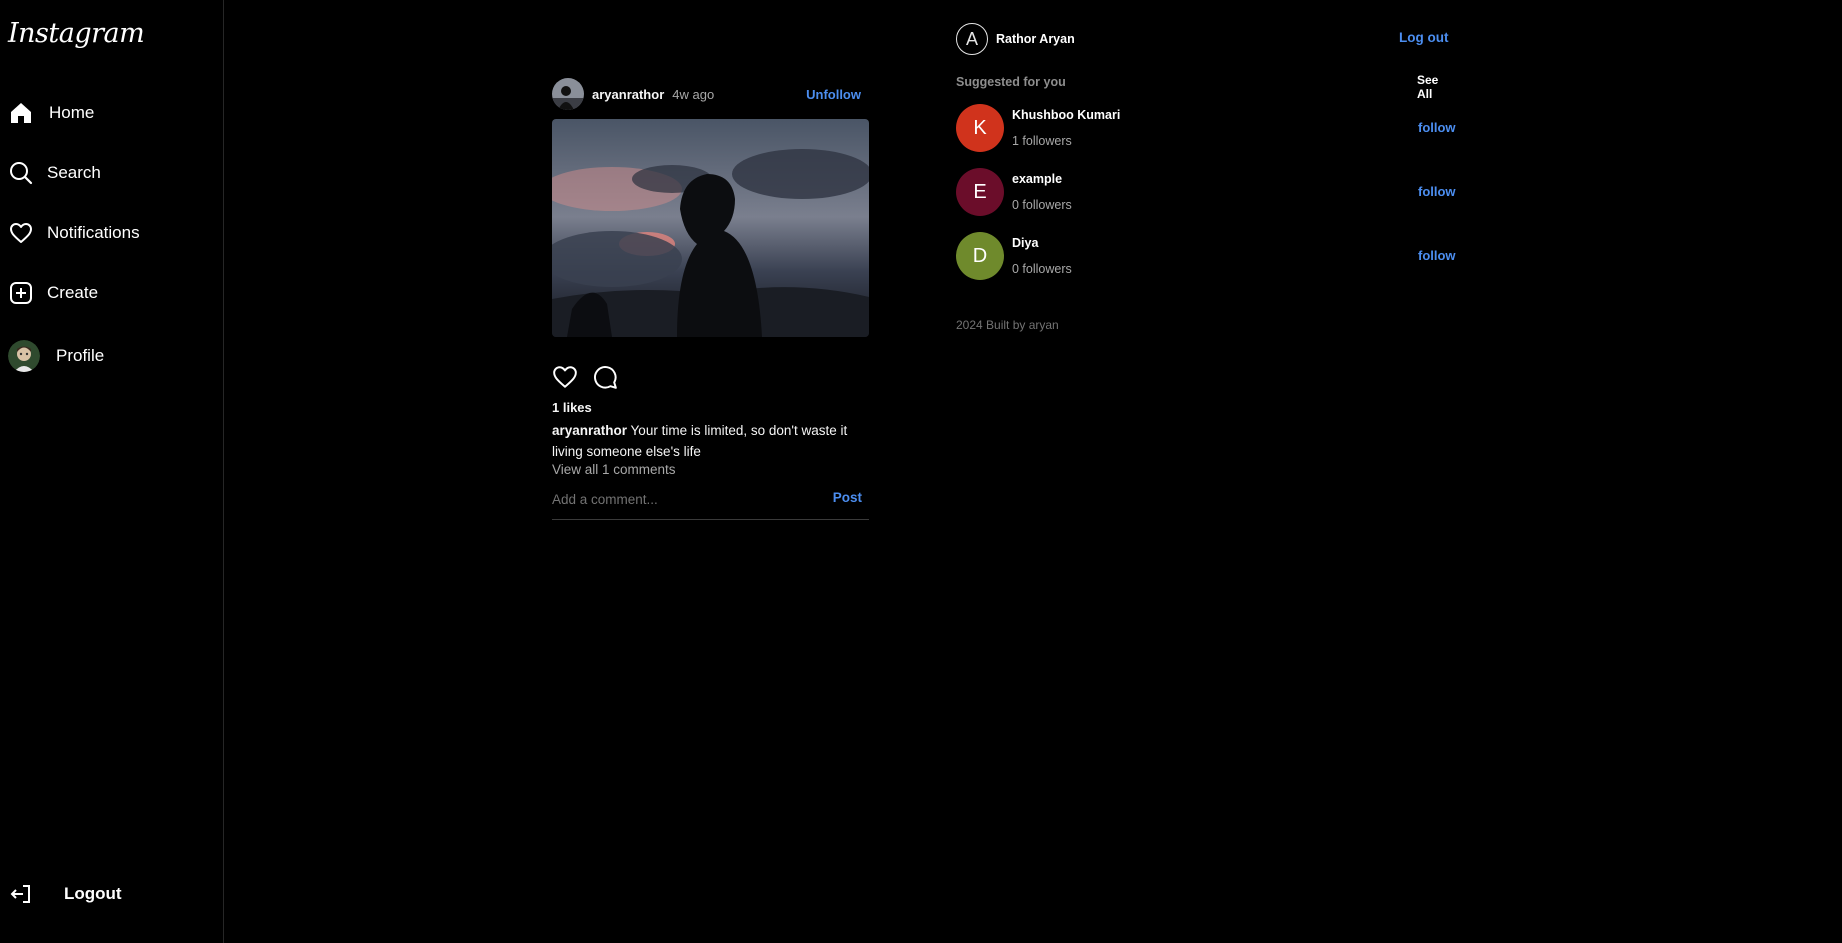 The width and height of the screenshot is (1842, 943). What do you see at coordinates (93, 893) in the screenshot?
I see `nav-logout-label: Logout` at bounding box center [93, 893].